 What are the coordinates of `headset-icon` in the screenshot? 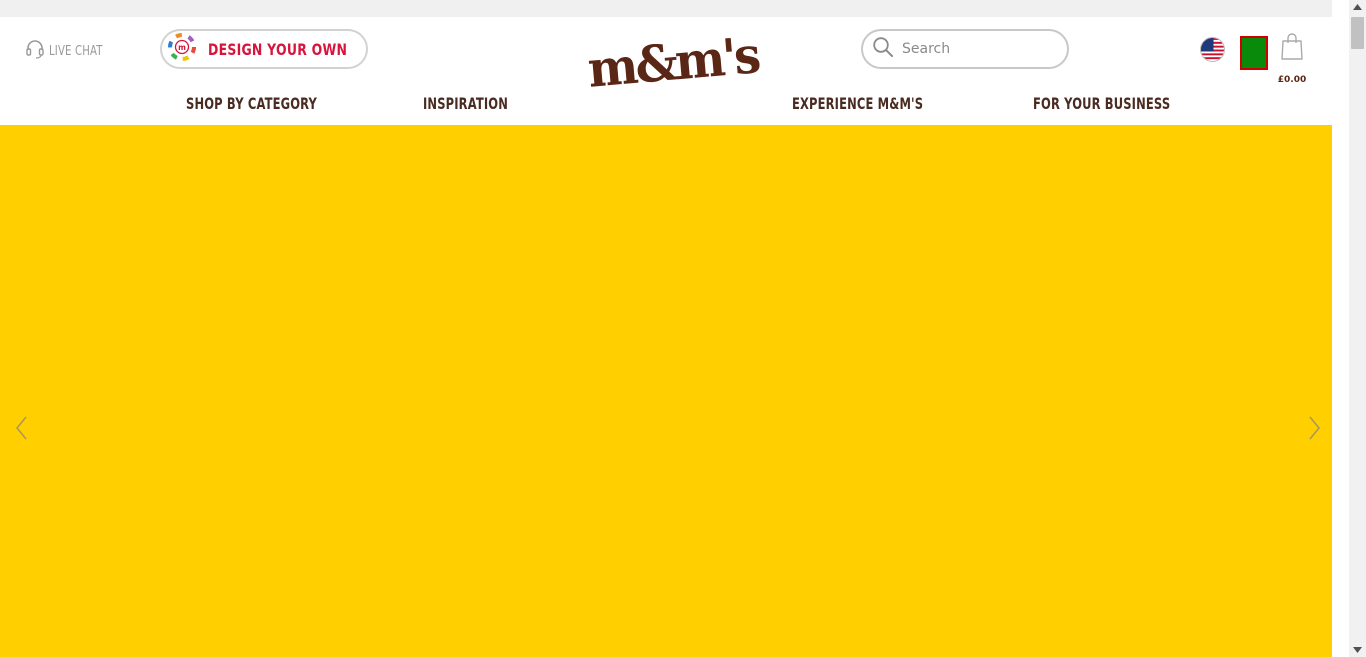 It's located at (35, 51).